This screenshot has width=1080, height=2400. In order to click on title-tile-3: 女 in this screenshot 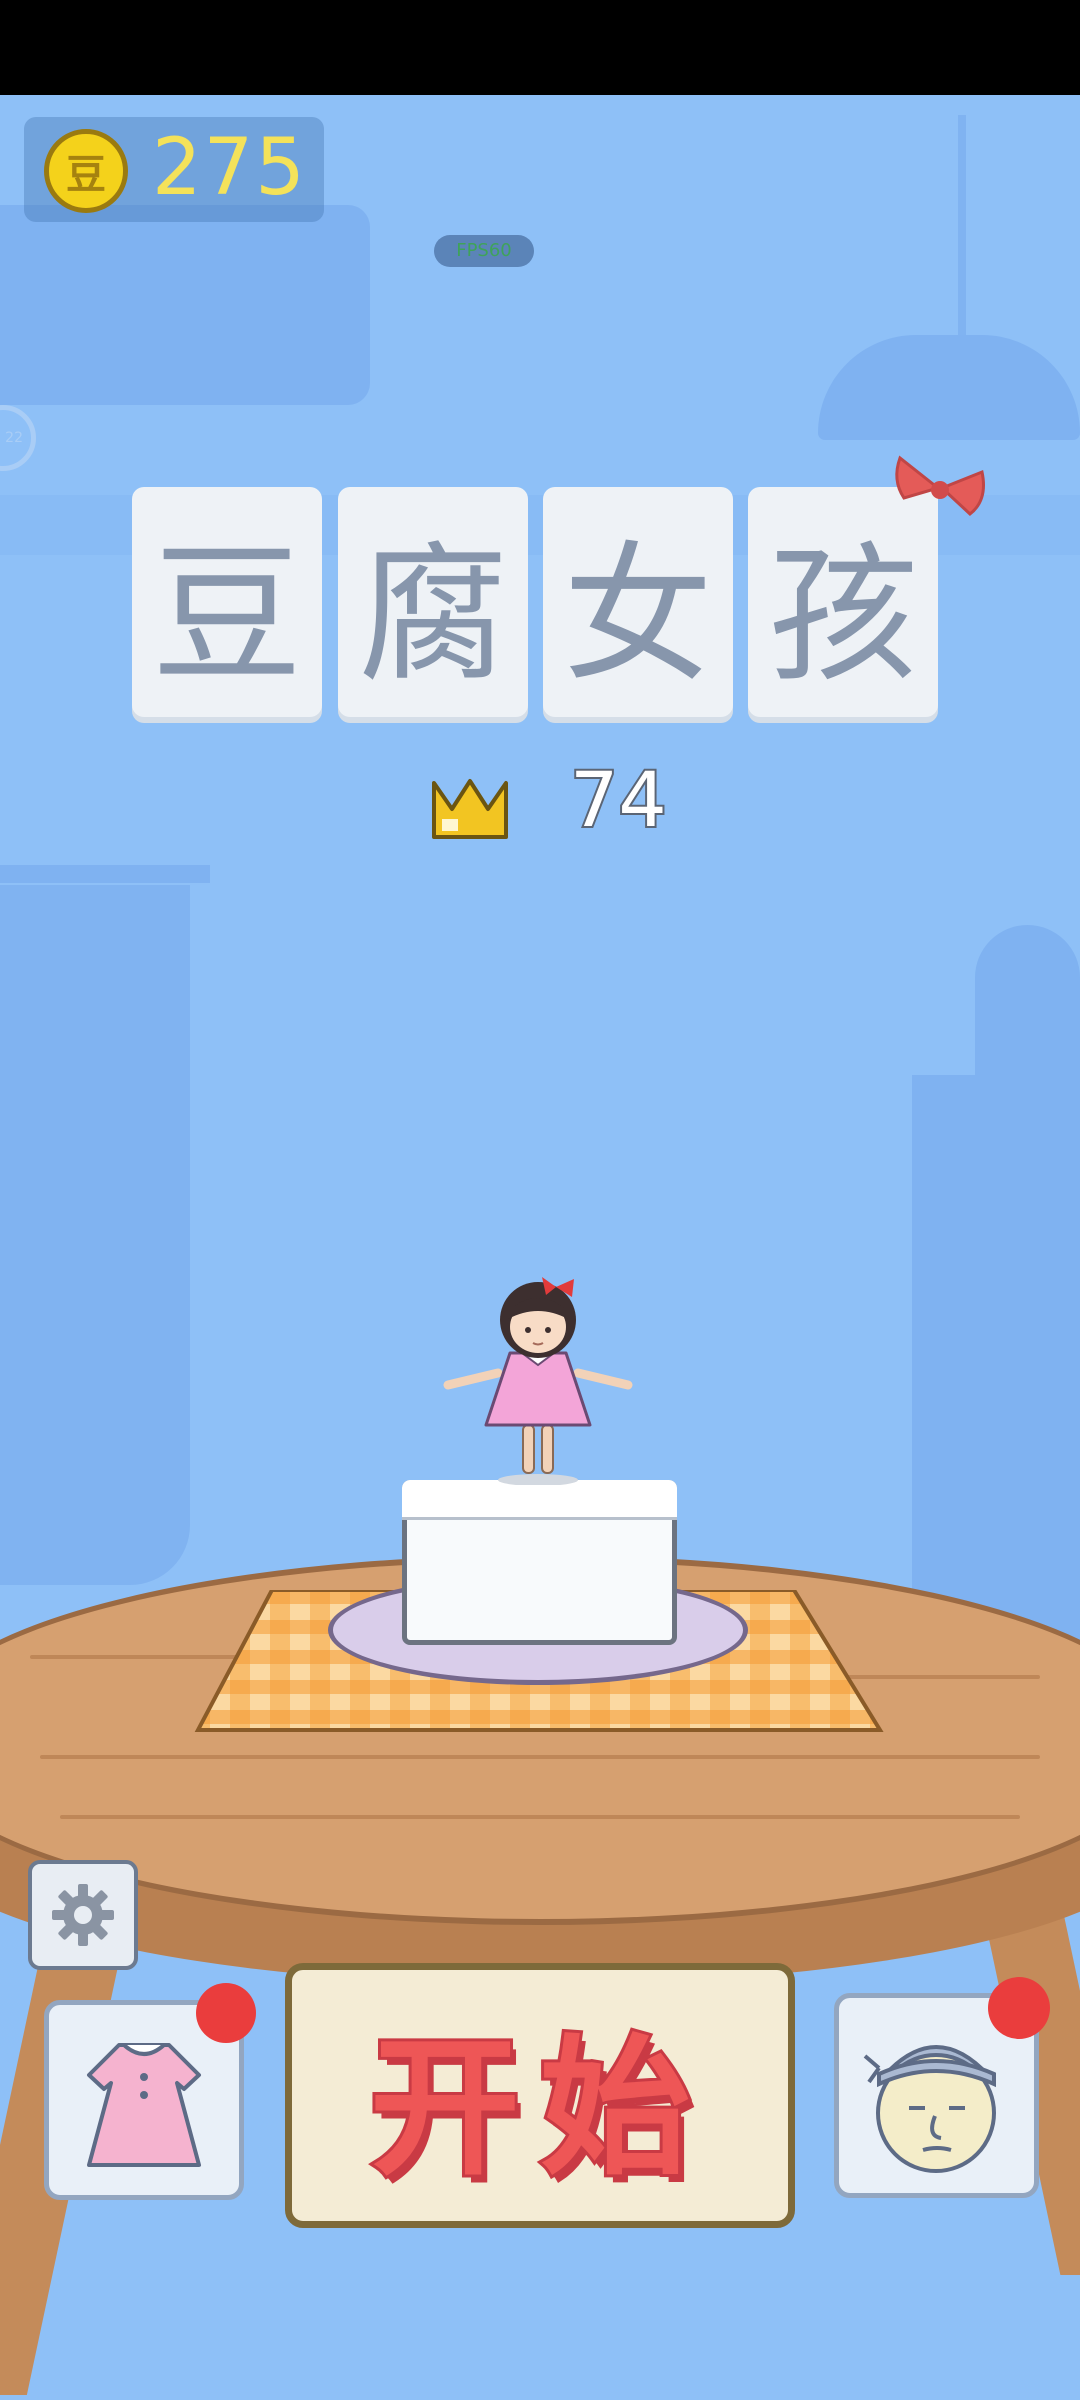, I will do `click(638, 602)`.